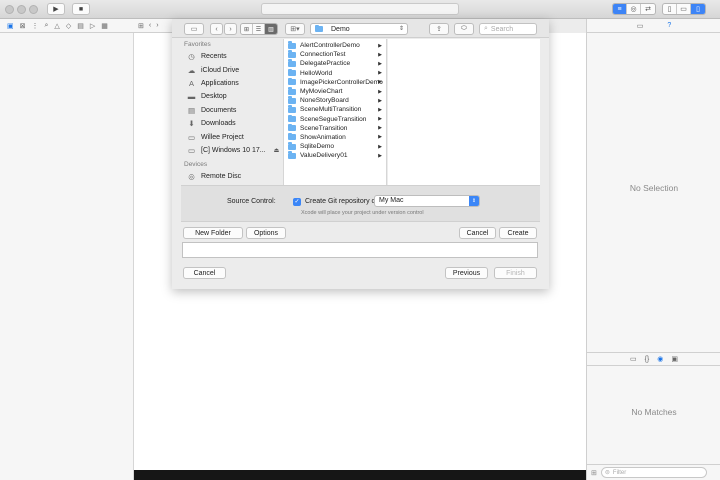 The height and width of the screenshot is (480, 720). What do you see at coordinates (335, 109) in the screenshot?
I see `list-item: SceneMultiTransition ▶` at bounding box center [335, 109].